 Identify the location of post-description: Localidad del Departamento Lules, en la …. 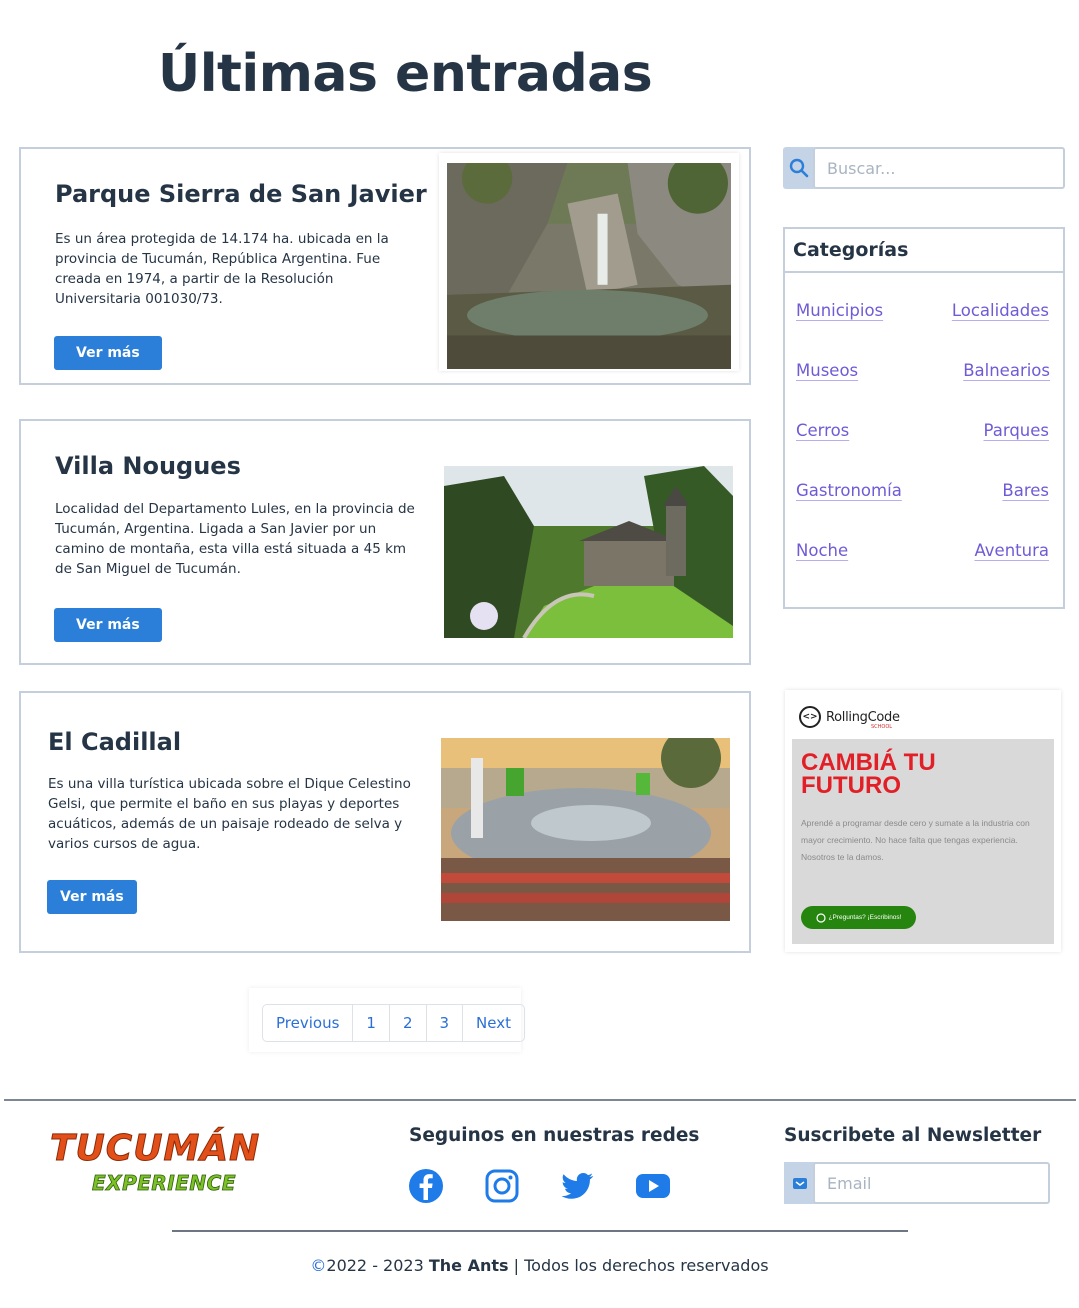
(235, 539).